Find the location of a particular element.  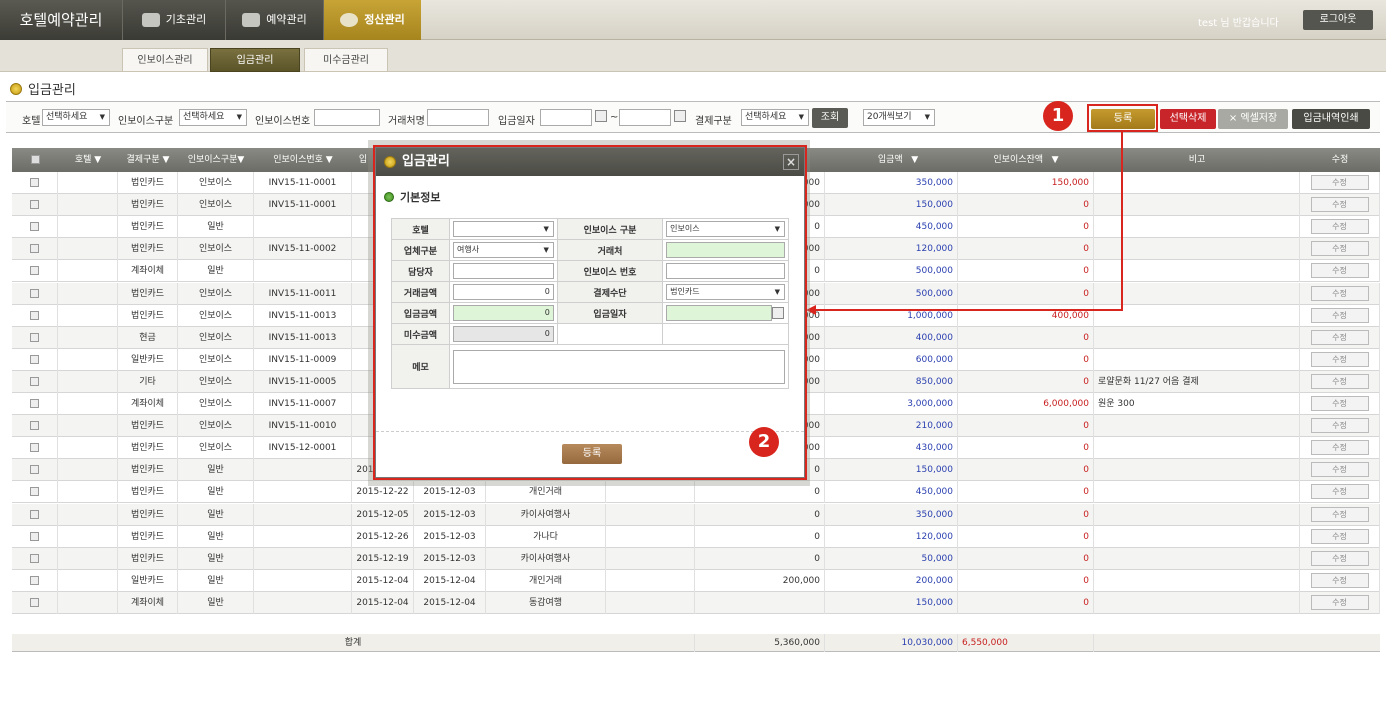

excel-button: × 엑셀저장 is located at coordinates (1253, 119).